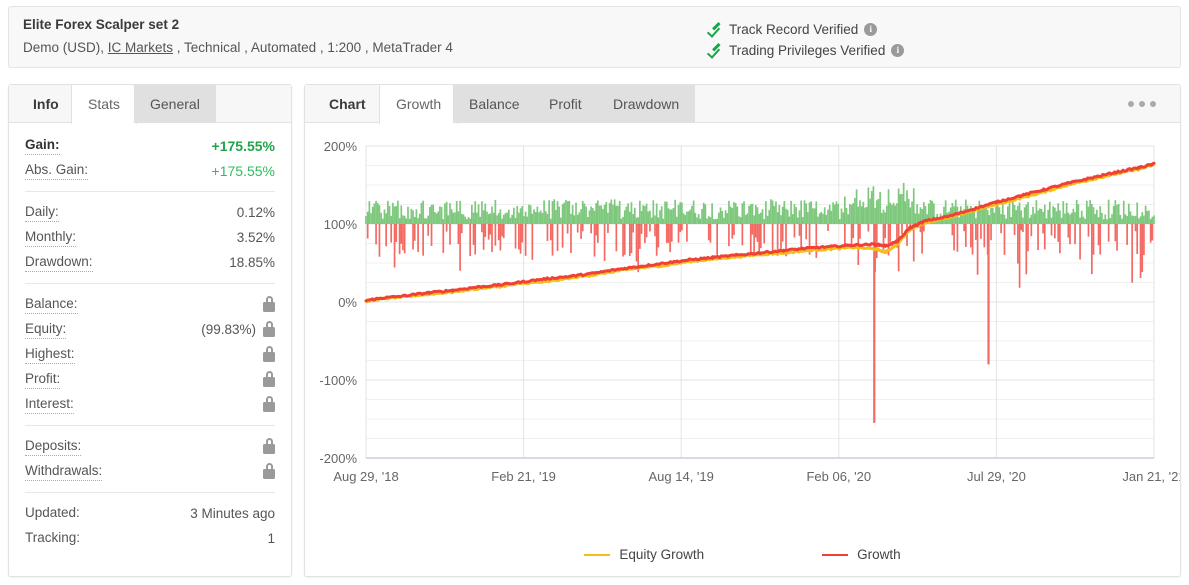 The image size is (1189, 585). Describe the element at coordinates (150, 471) in the screenshot. I see `stats-row-withdrawals: Withdrawals:` at that location.